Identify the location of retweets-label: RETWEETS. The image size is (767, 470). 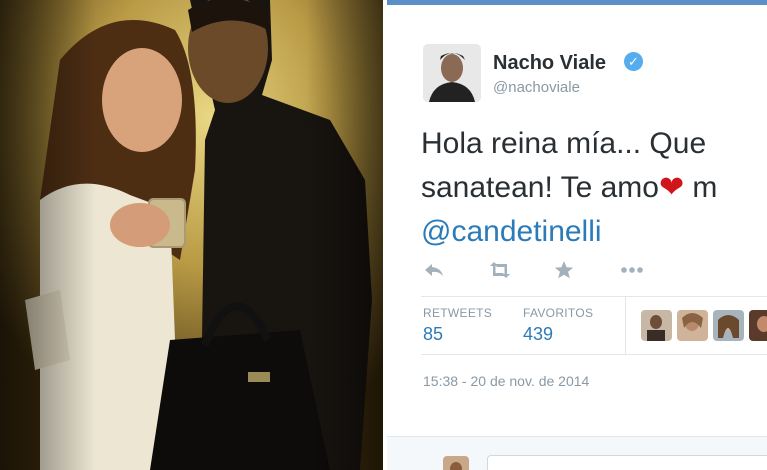
(458, 313).